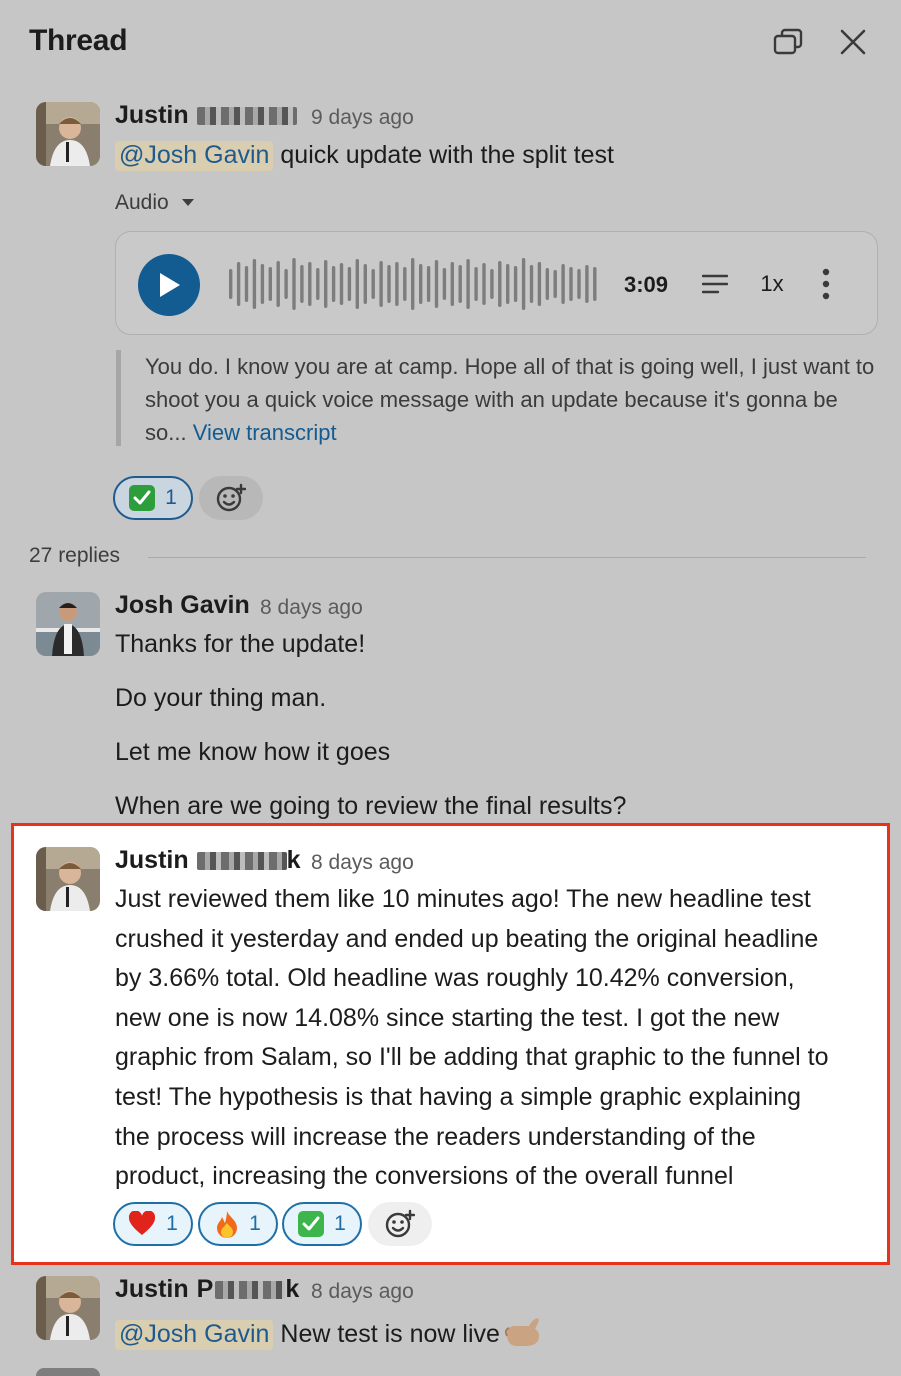  I want to click on audio-waveform, so click(414, 284).